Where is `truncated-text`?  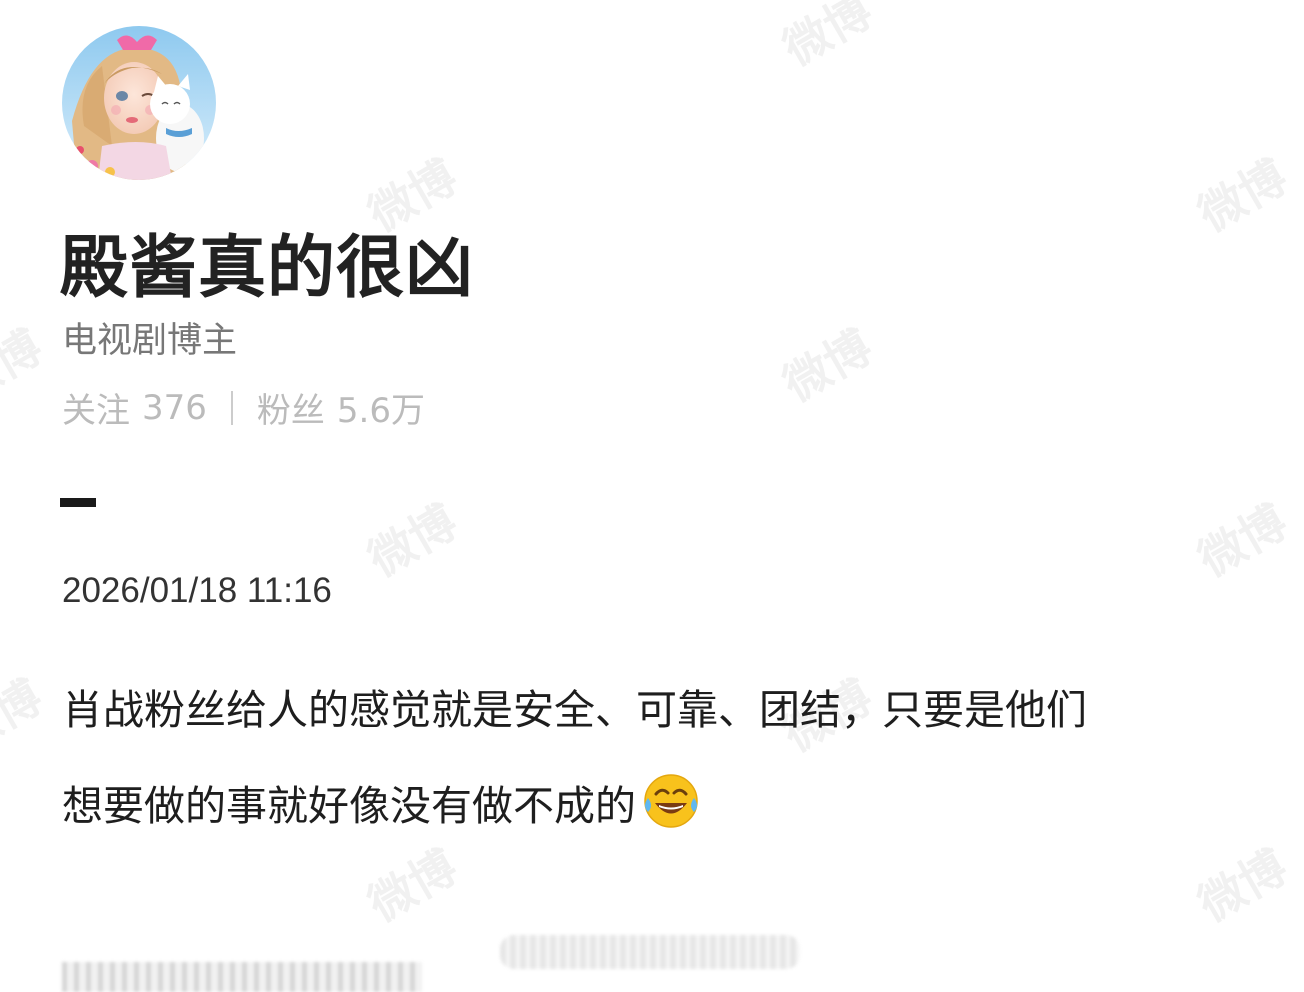
truncated-text is located at coordinates (242, 977).